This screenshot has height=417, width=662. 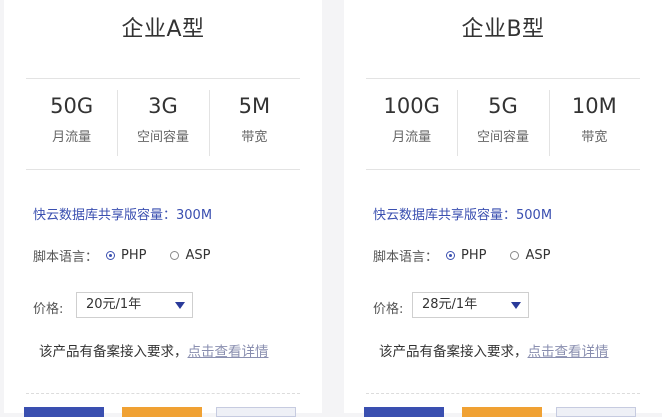 What do you see at coordinates (411, 123) in the screenshot?
I see `spec-traffic: 100G 月流量` at bounding box center [411, 123].